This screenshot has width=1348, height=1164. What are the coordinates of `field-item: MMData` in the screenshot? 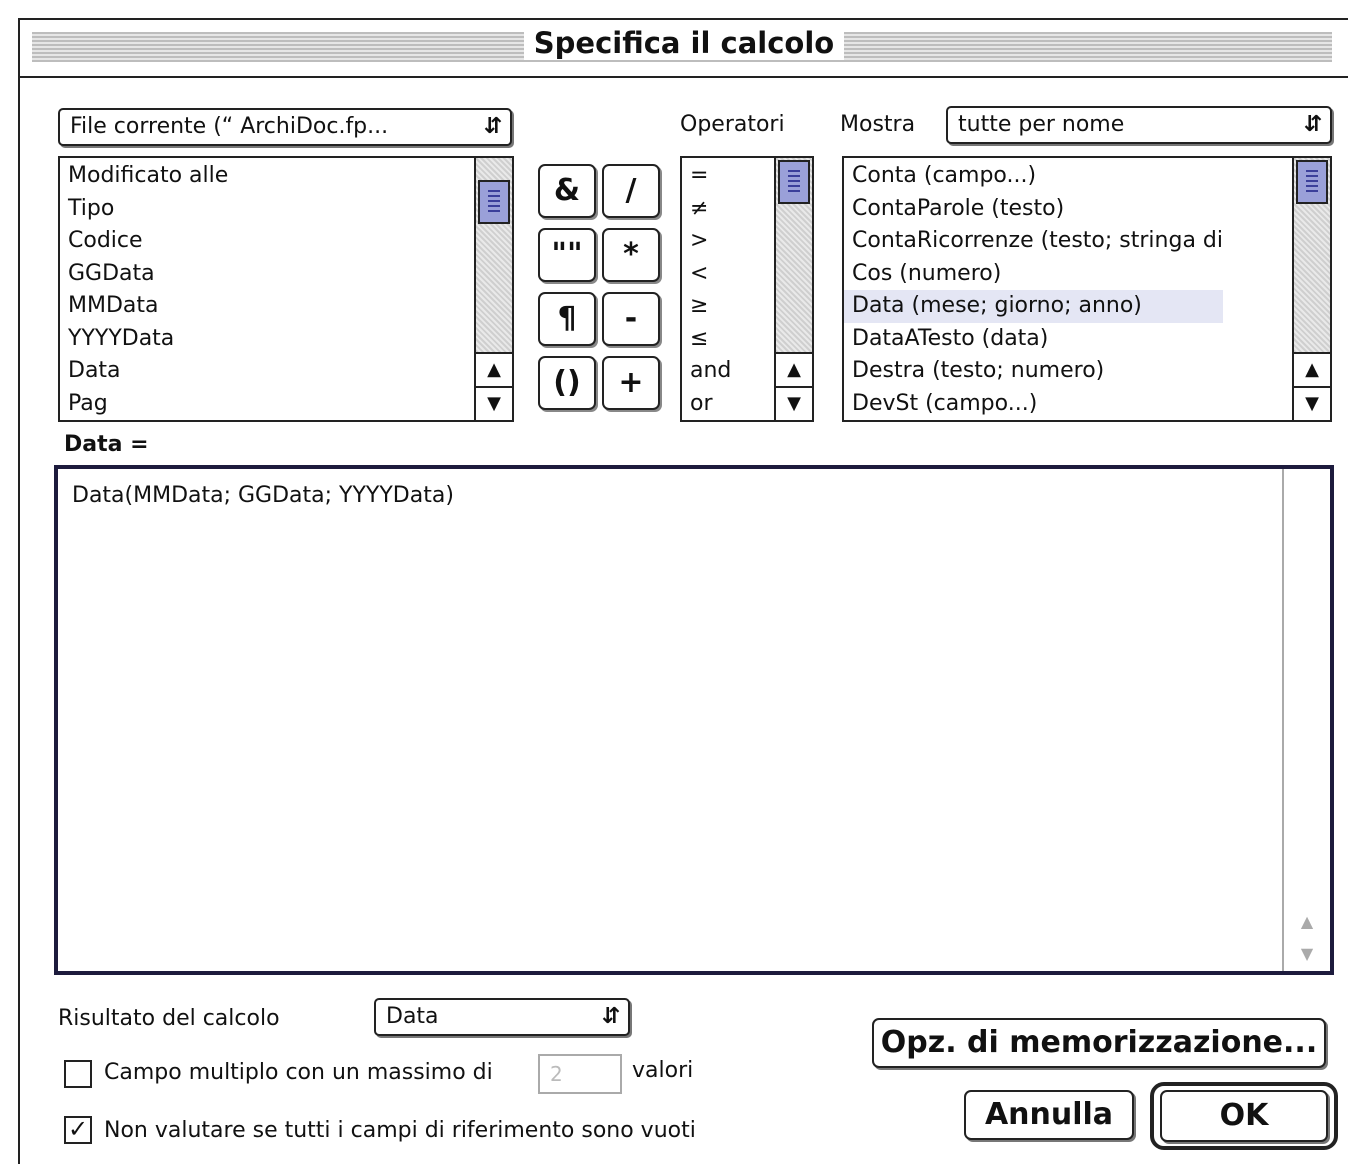 It's located at (148, 306).